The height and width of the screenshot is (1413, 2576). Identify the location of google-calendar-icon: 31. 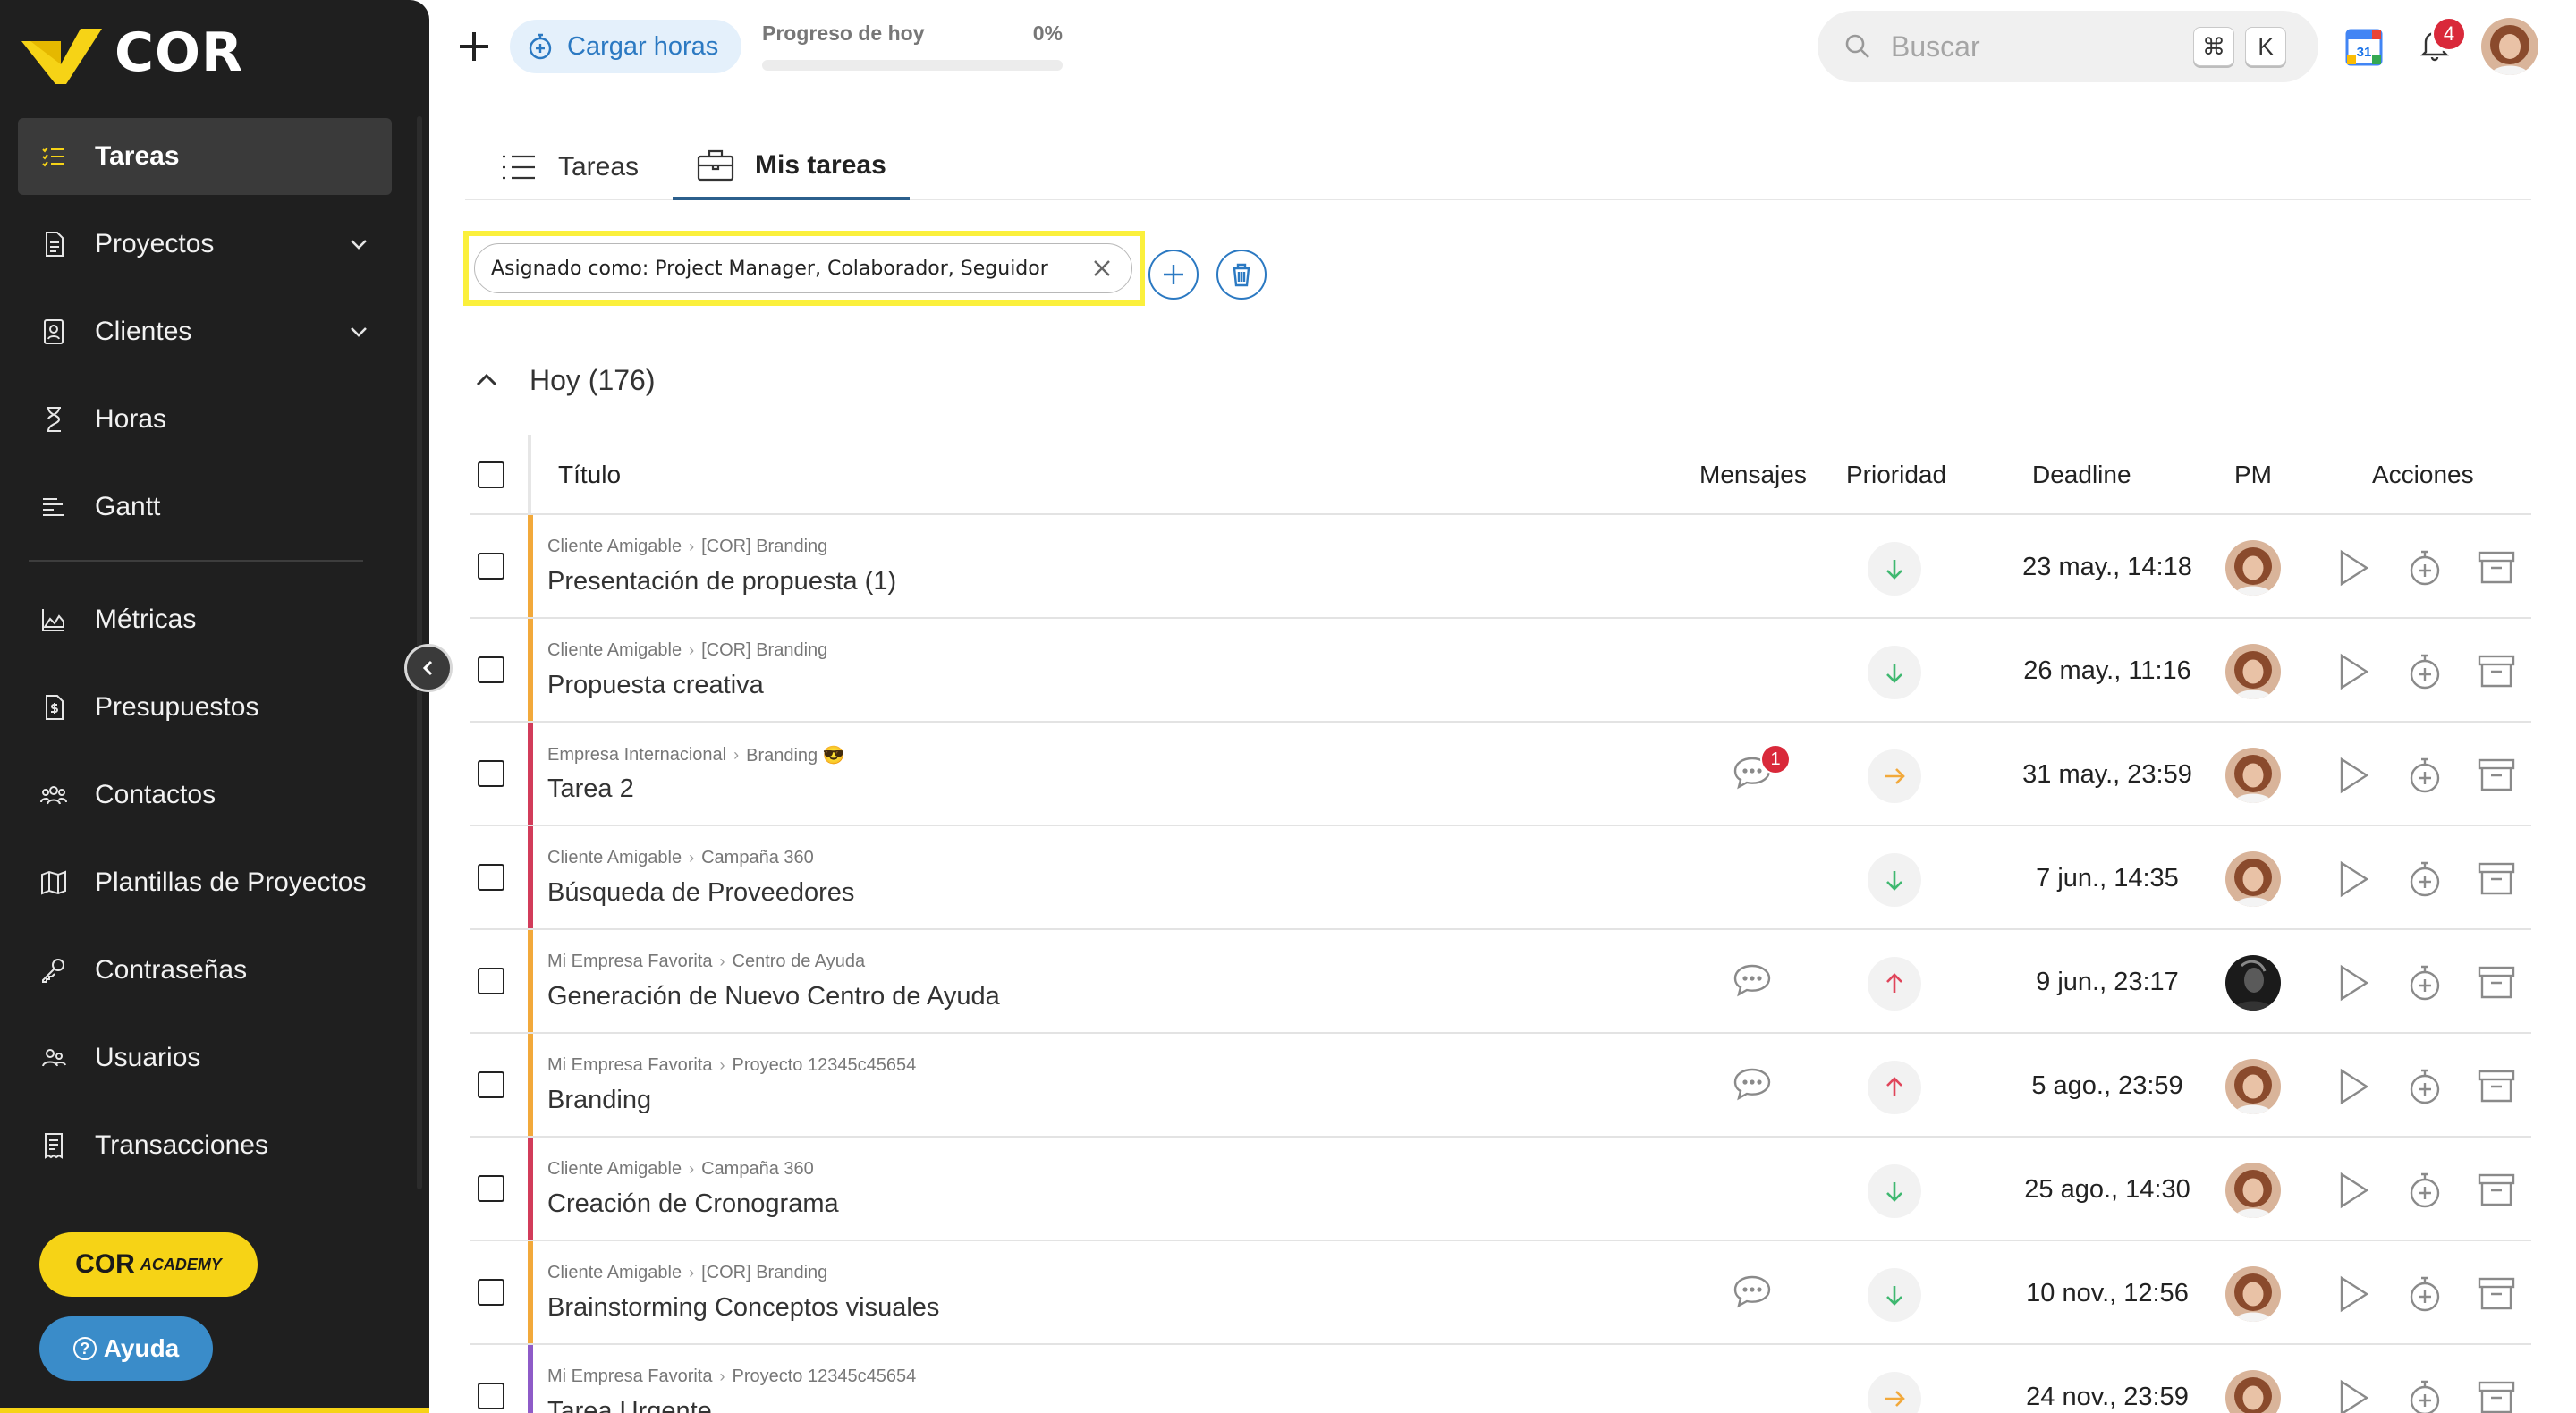
(2364, 47).